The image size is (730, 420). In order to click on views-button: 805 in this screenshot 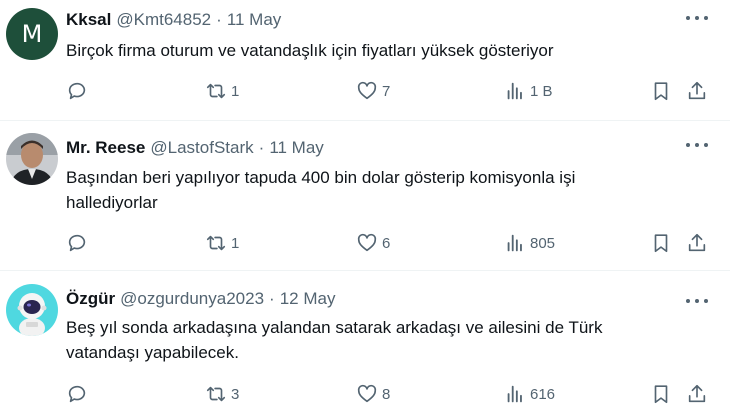, I will do `click(529, 243)`.